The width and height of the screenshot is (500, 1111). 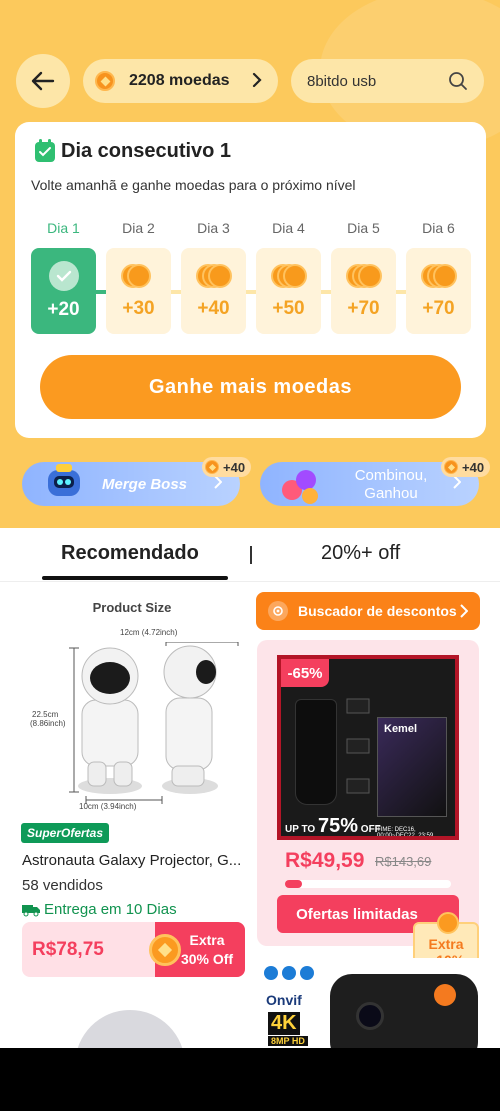 What do you see at coordinates (63, 309) in the screenshot?
I see `day-reward-amount: +20` at bounding box center [63, 309].